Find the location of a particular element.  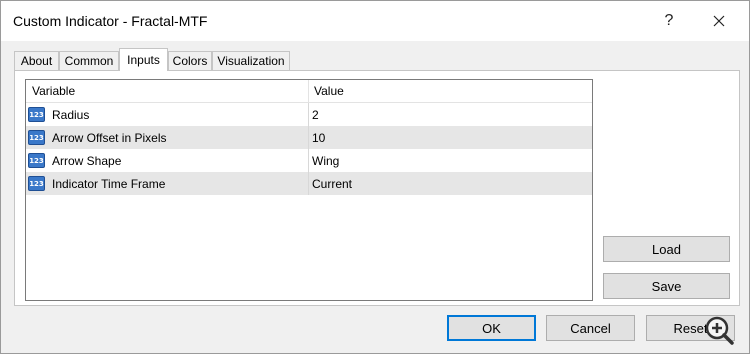

variable-value: Wing is located at coordinates (325, 161).